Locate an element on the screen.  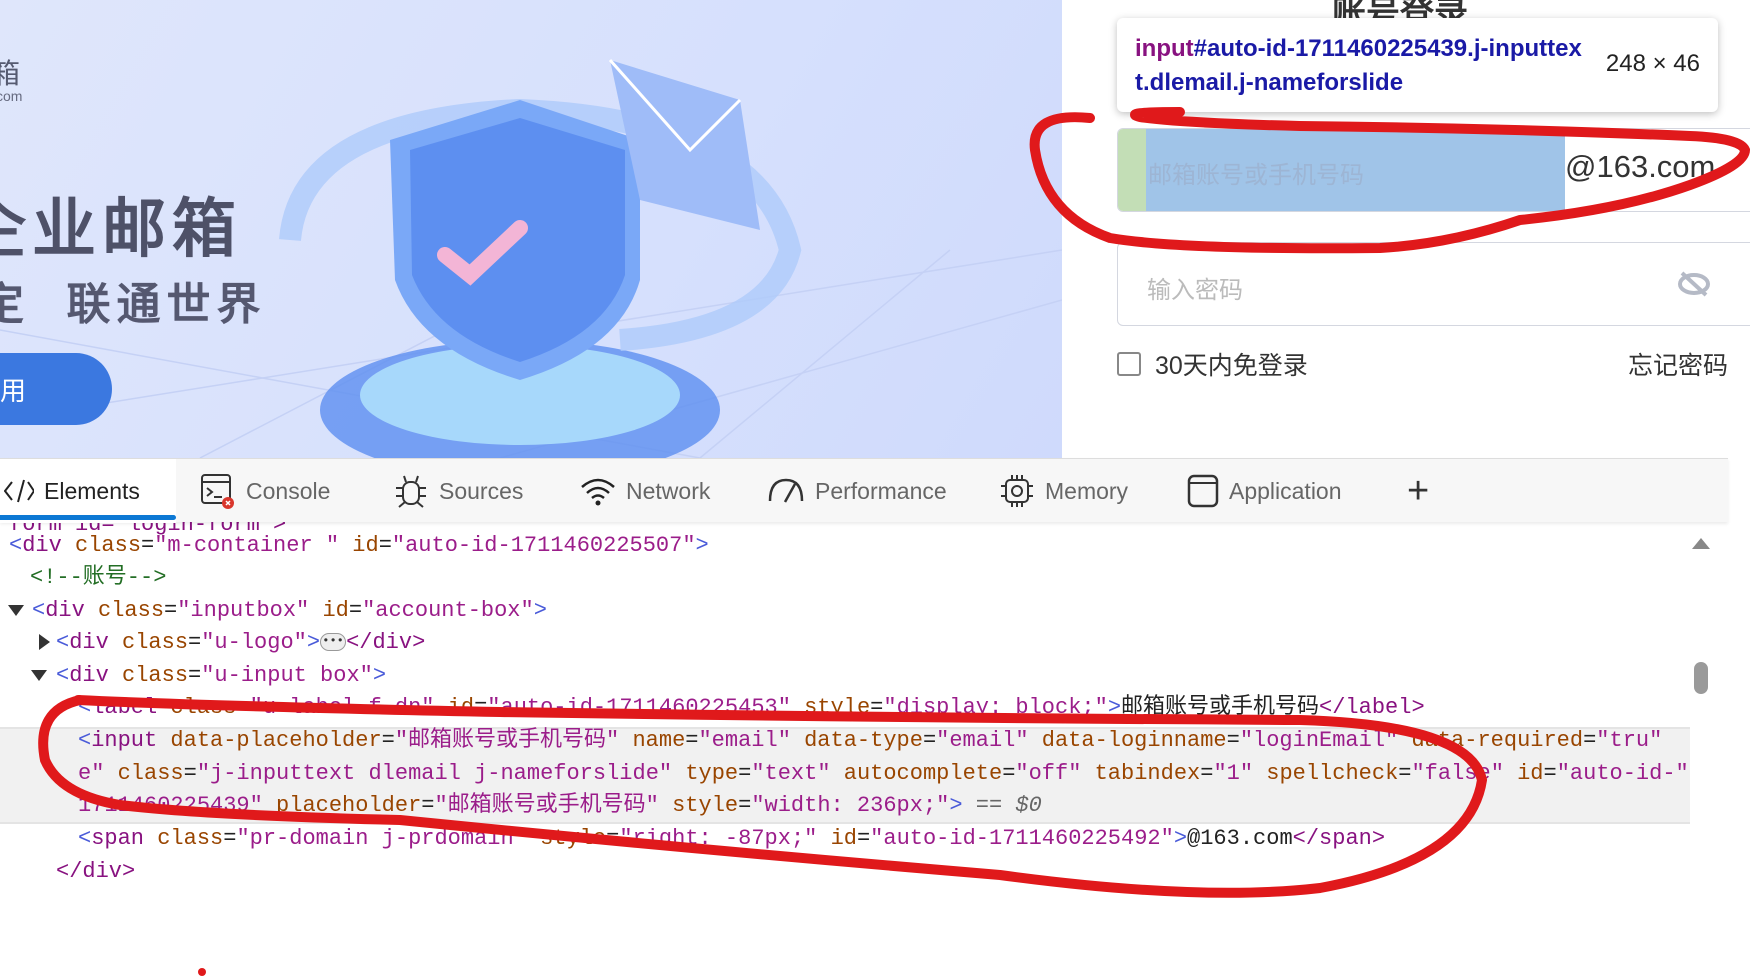
email-field: 邮箱账号或手机号码 @163.com is located at coordinates (1433, 170).